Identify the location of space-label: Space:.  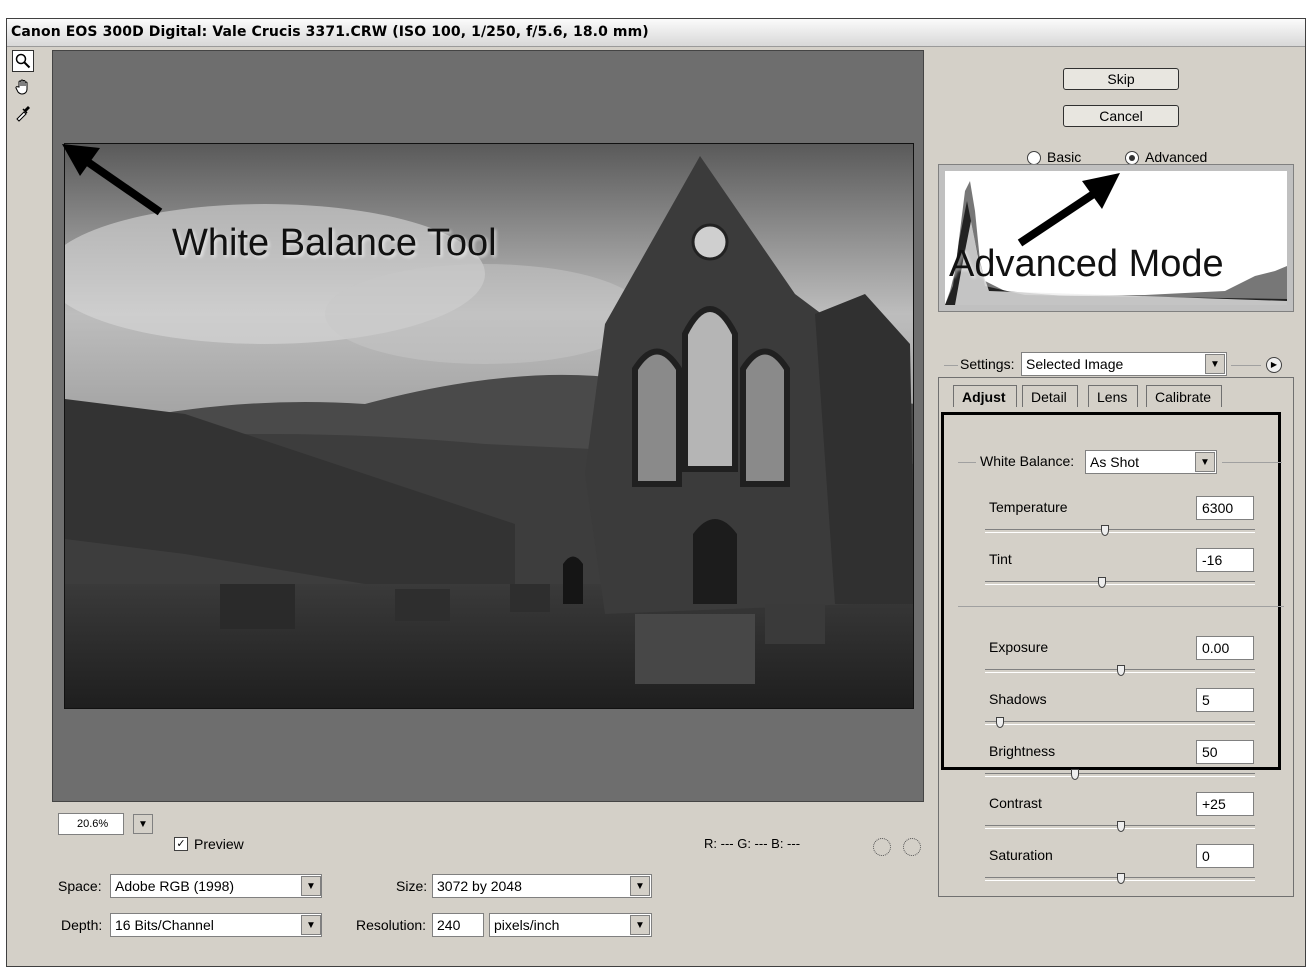
(80, 886).